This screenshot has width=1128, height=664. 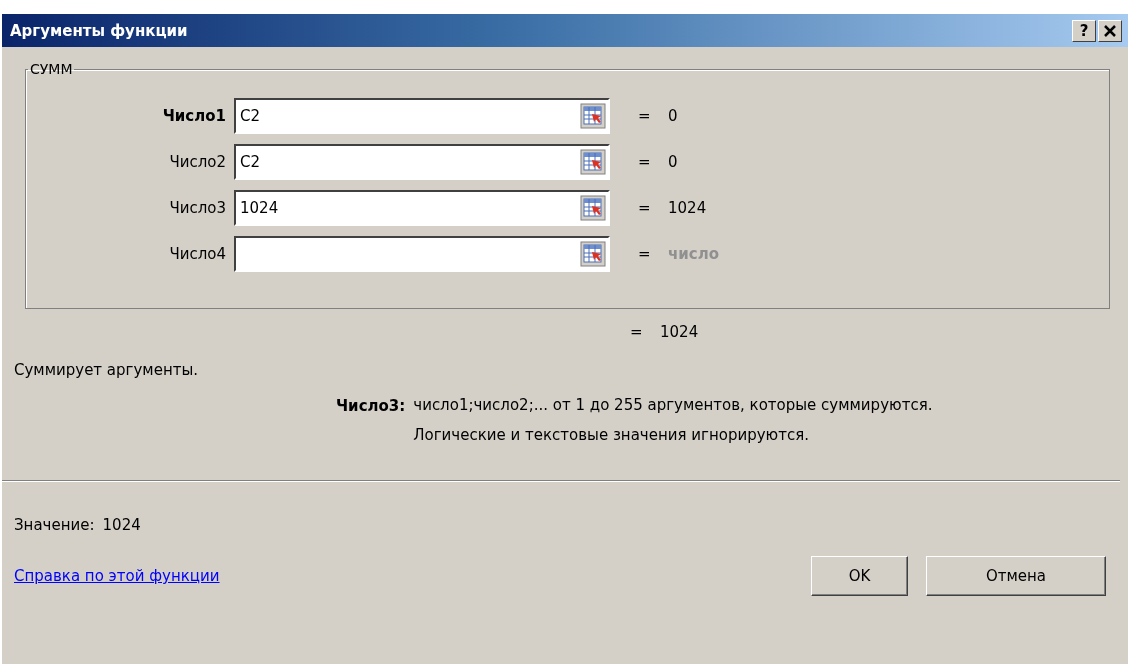 What do you see at coordinates (194, 116) in the screenshot?
I see `argument-label: Число1` at bounding box center [194, 116].